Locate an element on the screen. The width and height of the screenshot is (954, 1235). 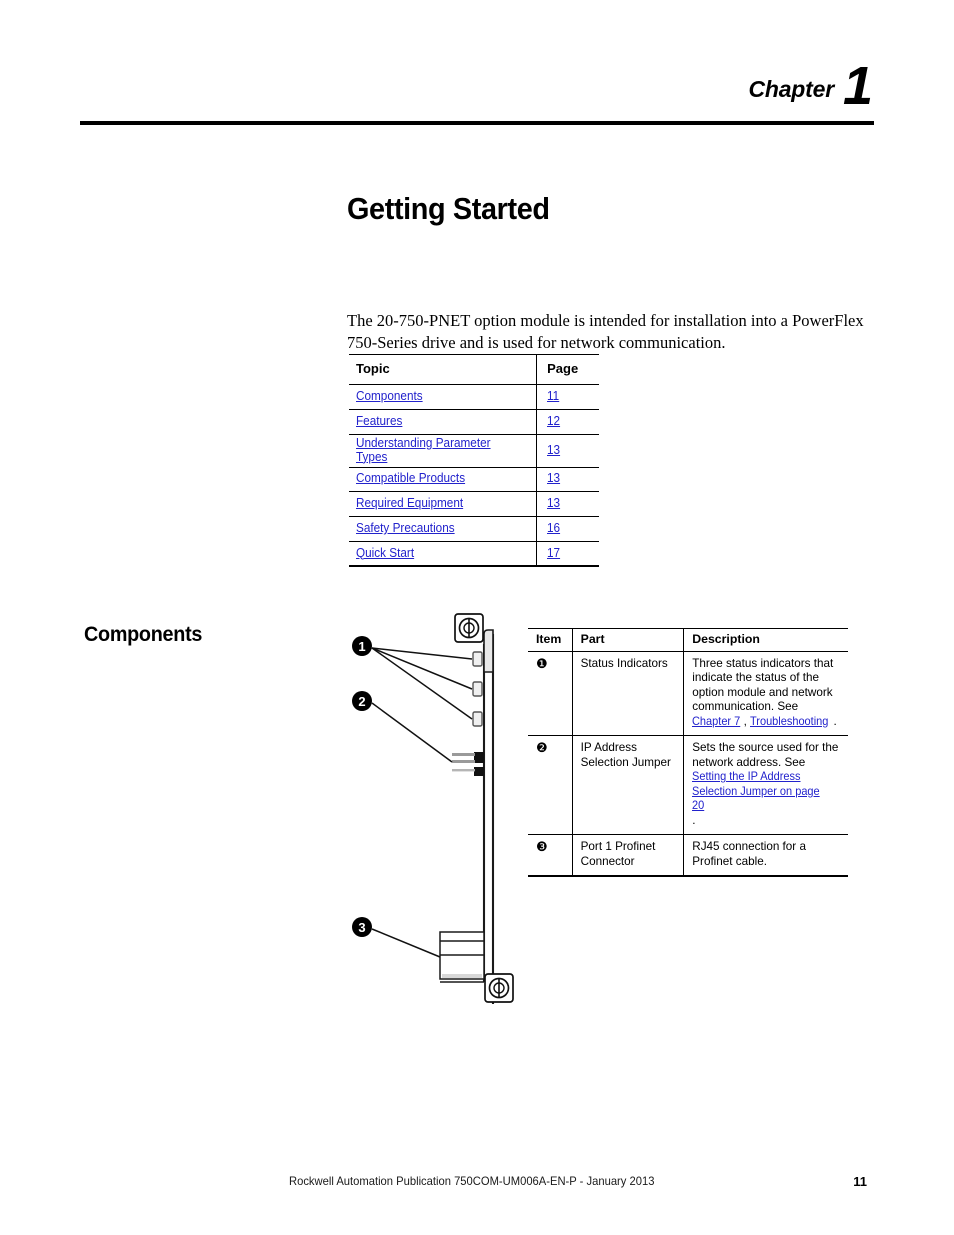
topics-cell-topic: Compatible Products is located at coordinates (443, 480).